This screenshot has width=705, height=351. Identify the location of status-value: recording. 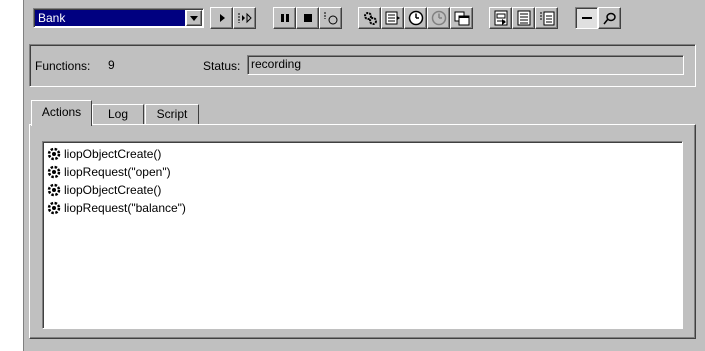
(276, 64).